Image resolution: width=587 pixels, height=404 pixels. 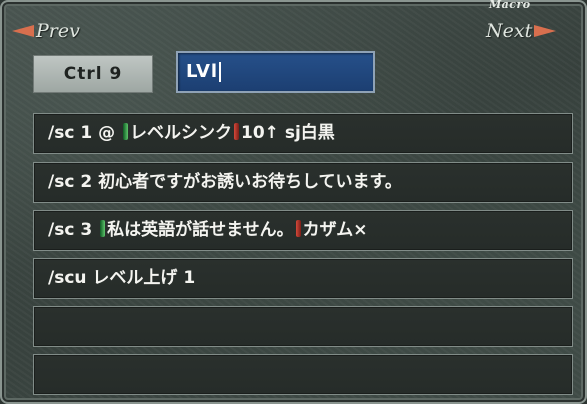 What do you see at coordinates (23, 31) in the screenshot?
I see `arrow-left-icon` at bounding box center [23, 31].